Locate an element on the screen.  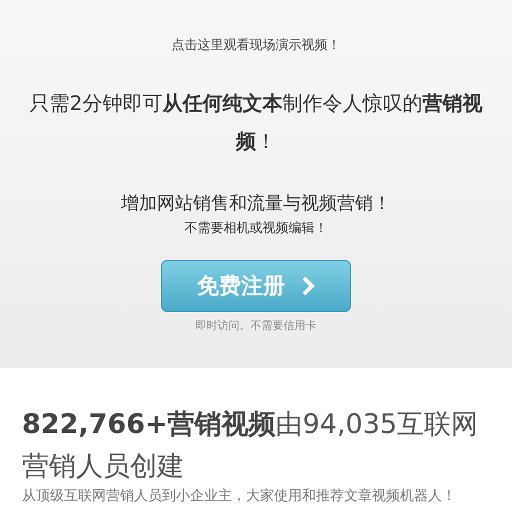
chevron-right-icon is located at coordinates (308, 286).